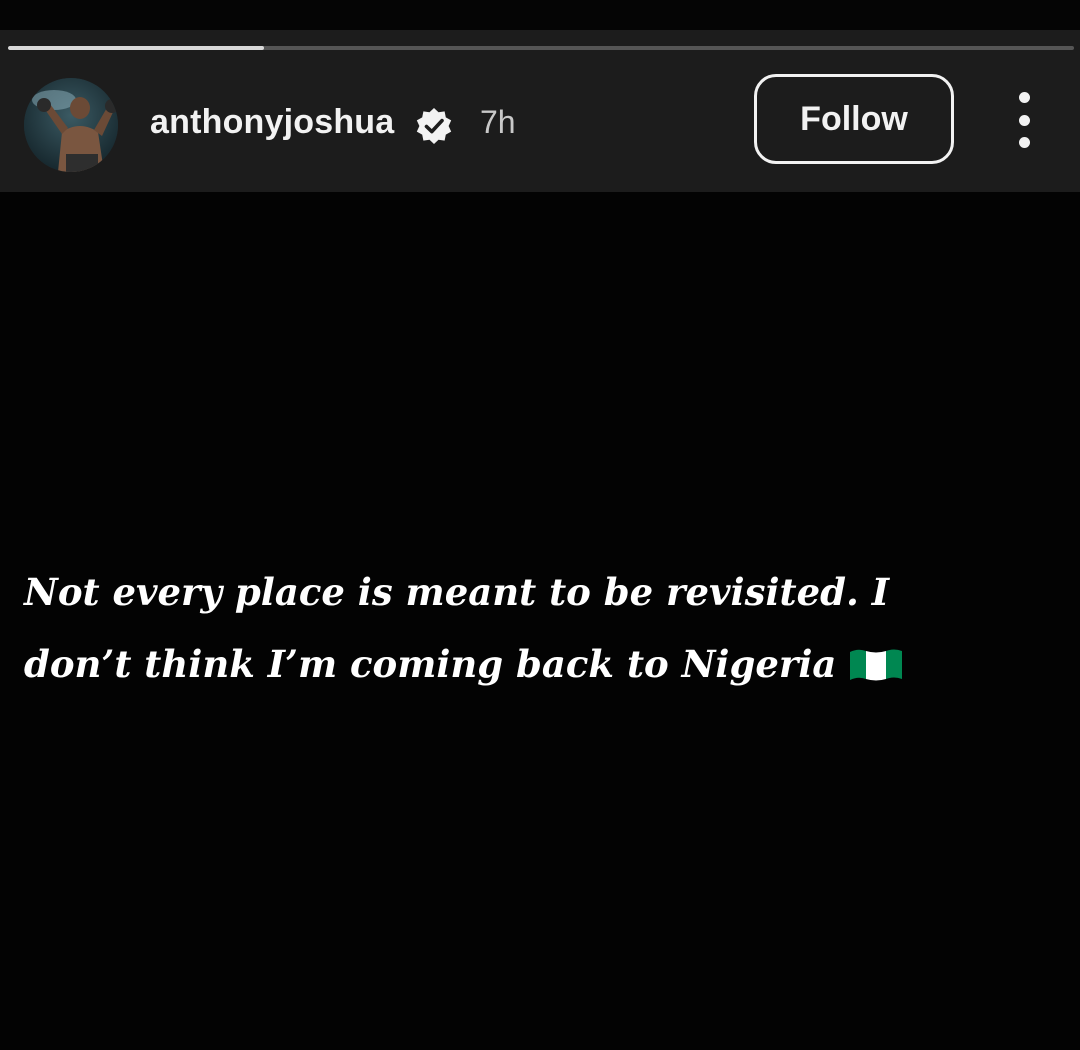  What do you see at coordinates (498, 122) in the screenshot?
I see `post-timestamp: 7h` at bounding box center [498, 122].